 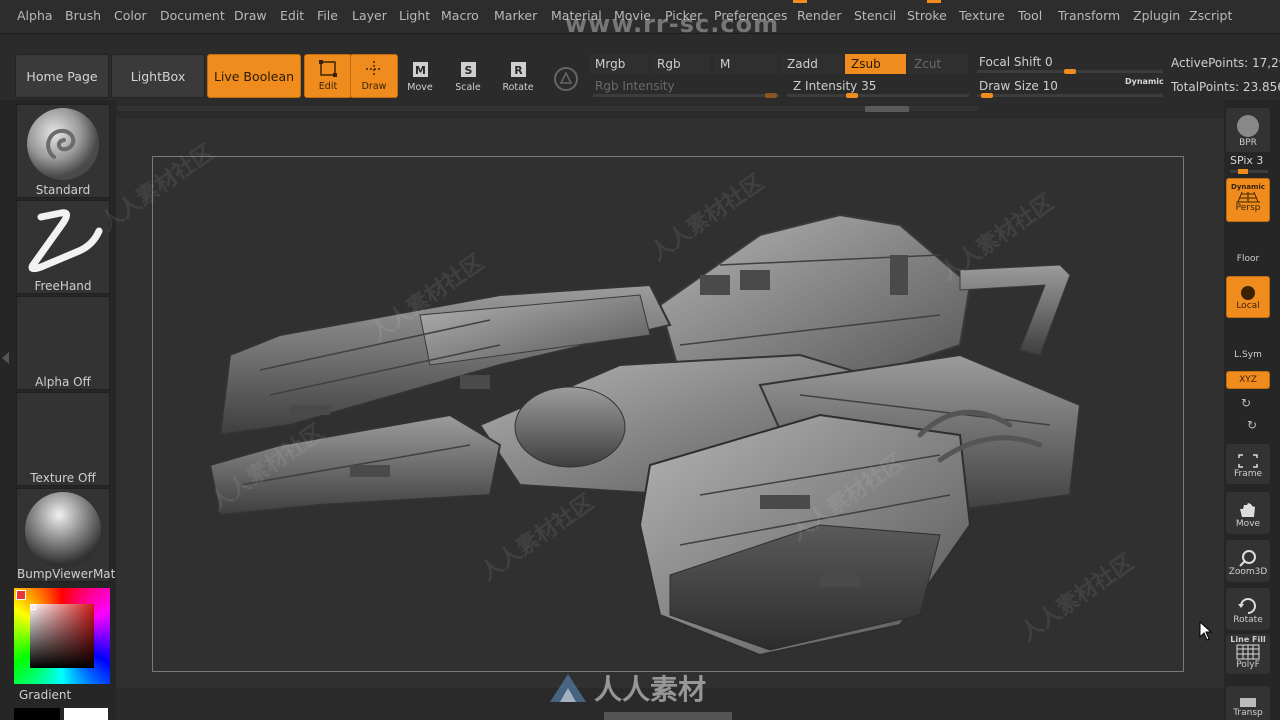 What do you see at coordinates (1248, 355) in the screenshot?
I see `lsym-label: L.Sym` at bounding box center [1248, 355].